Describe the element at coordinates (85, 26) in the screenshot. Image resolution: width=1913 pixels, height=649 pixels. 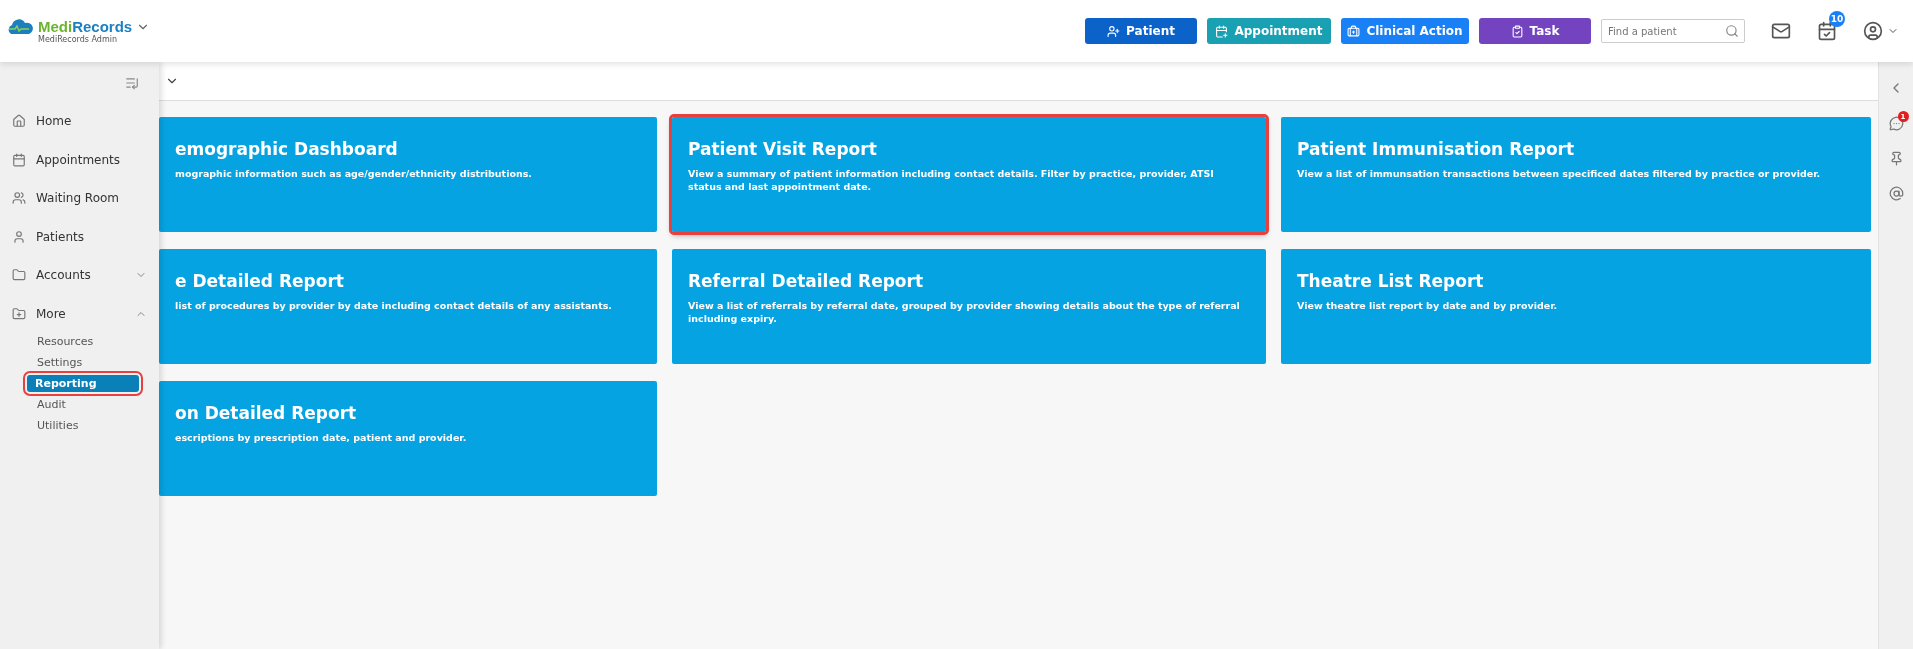
I see `brand-name: MediRecords` at that location.